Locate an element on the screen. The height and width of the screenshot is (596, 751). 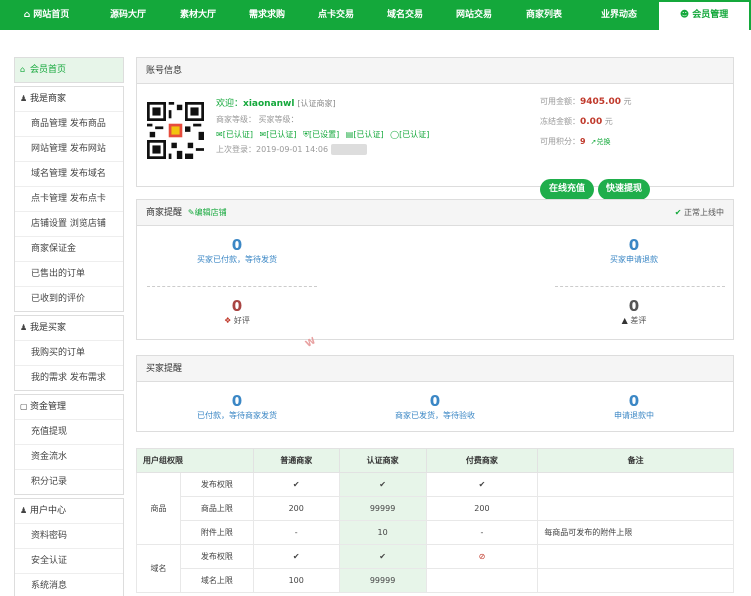
stat-good-reviews: 0 ❖ 好评 is located at coordinates (237, 312).